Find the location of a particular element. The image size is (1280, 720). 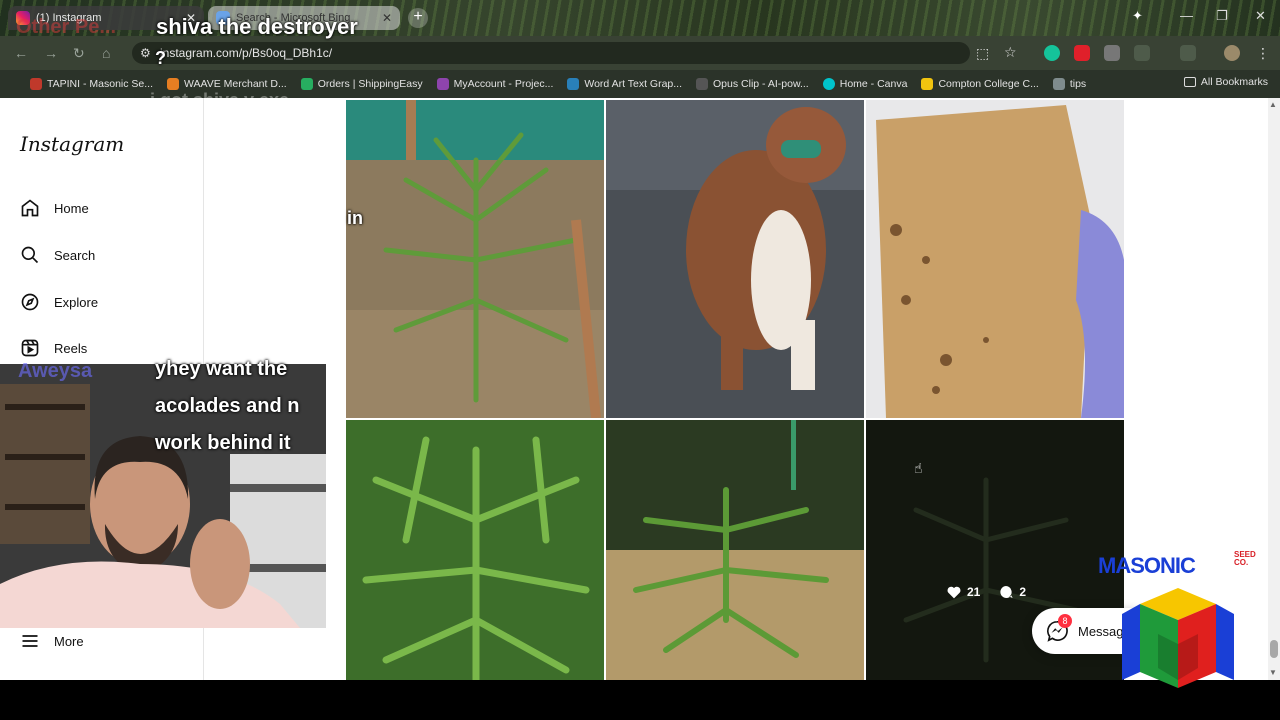

close-window-icon: ✕ is located at coordinates (1260, 16).